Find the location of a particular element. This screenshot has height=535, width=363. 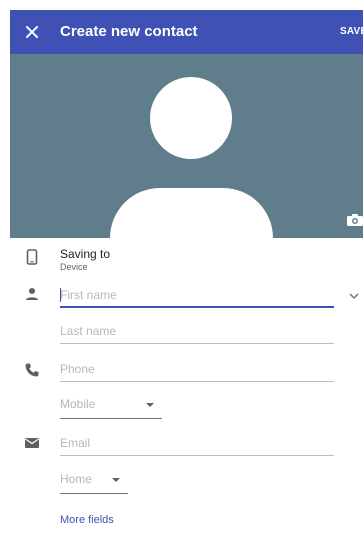

phone-field is located at coordinates (197, 370).